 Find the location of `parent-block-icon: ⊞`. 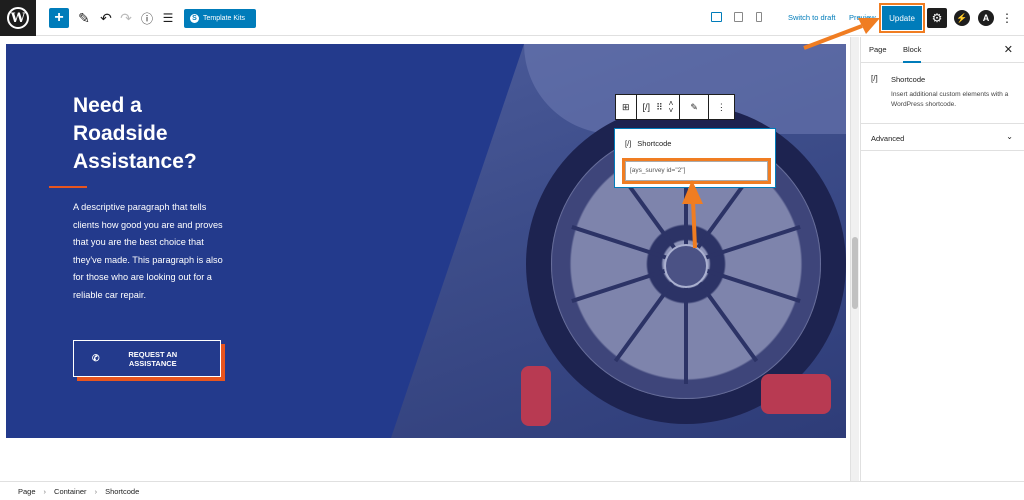

parent-block-icon: ⊞ is located at coordinates (626, 106).